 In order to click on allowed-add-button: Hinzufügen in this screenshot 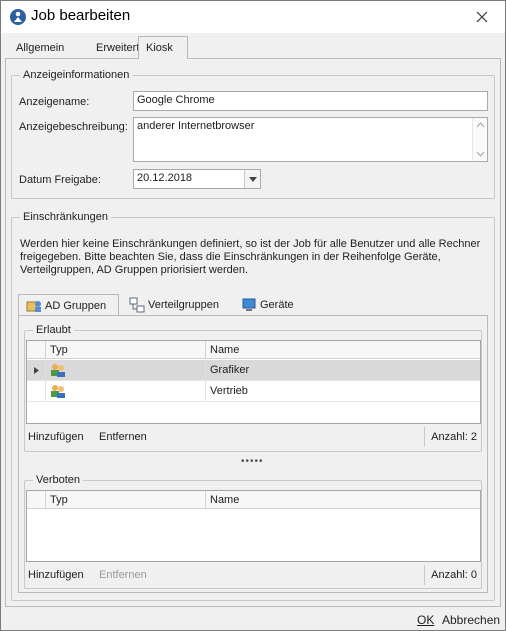, I will do `click(56, 437)`.